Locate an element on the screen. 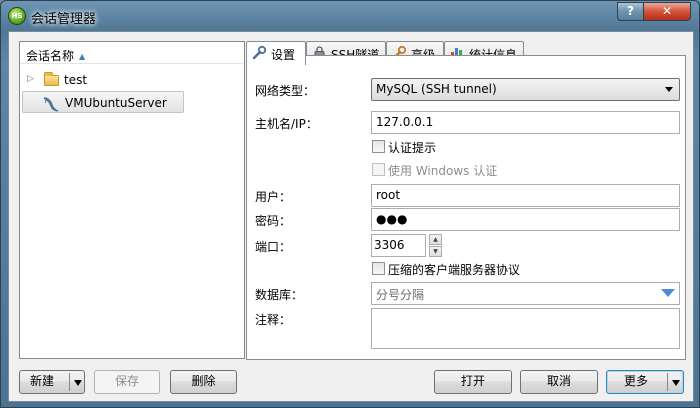  tree-item-label: test is located at coordinates (76, 80).